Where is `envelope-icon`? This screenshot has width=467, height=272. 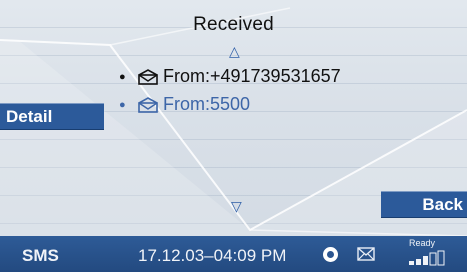 envelope-icon is located at coordinates (366, 254).